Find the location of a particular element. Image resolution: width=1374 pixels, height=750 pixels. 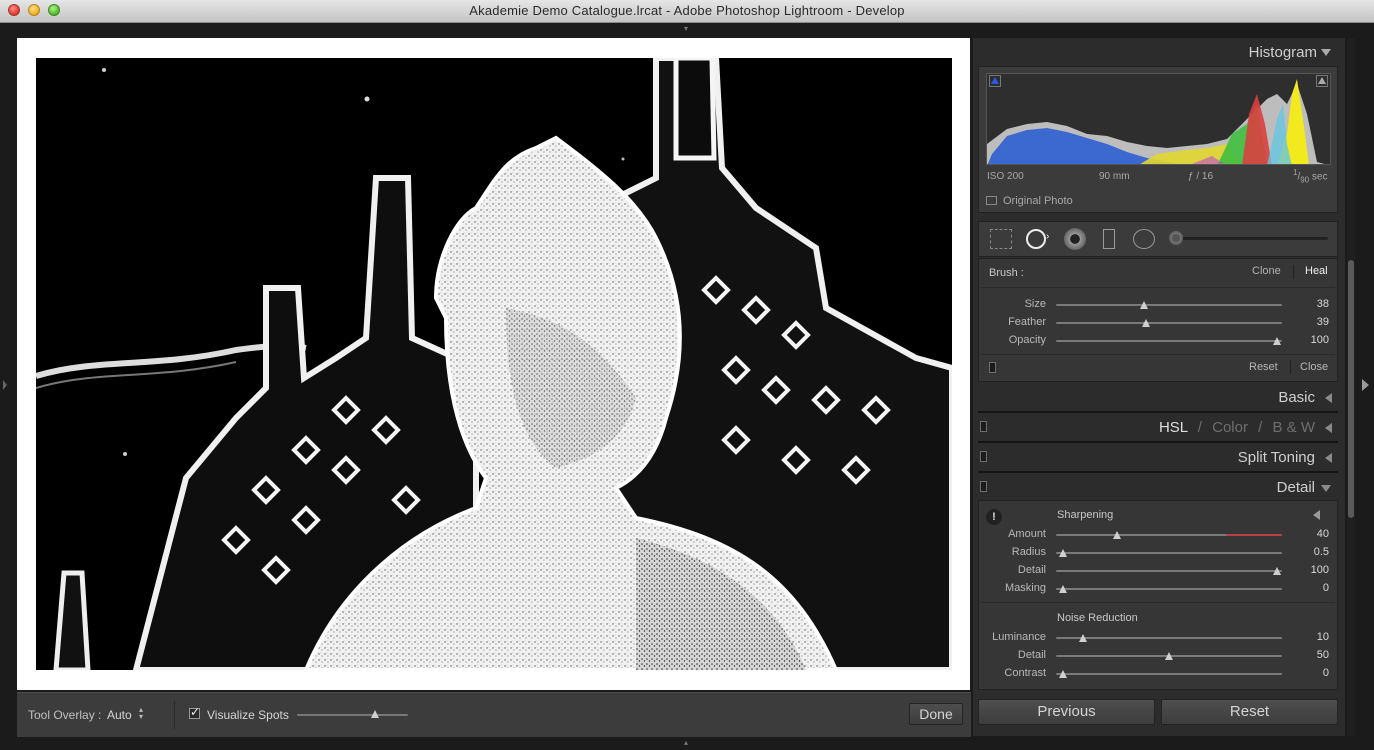

shadow-clip-icon is located at coordinates (995, 80).